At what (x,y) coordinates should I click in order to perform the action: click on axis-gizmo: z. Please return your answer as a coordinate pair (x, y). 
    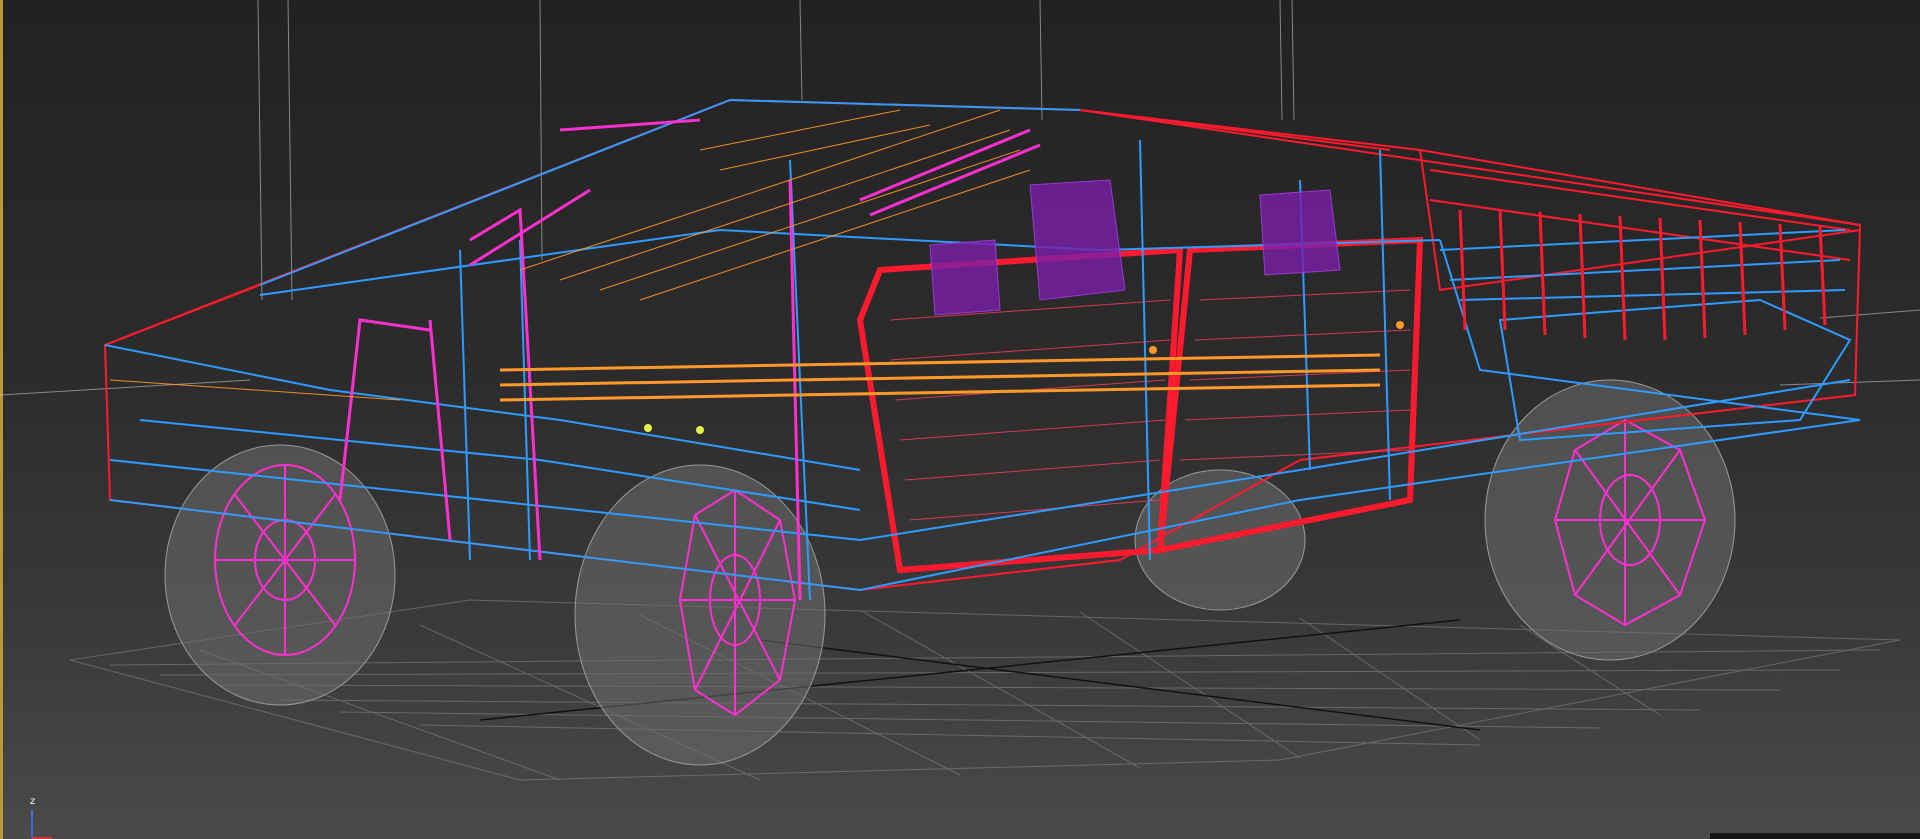
    Looking at the image, I should click on (42, 817).